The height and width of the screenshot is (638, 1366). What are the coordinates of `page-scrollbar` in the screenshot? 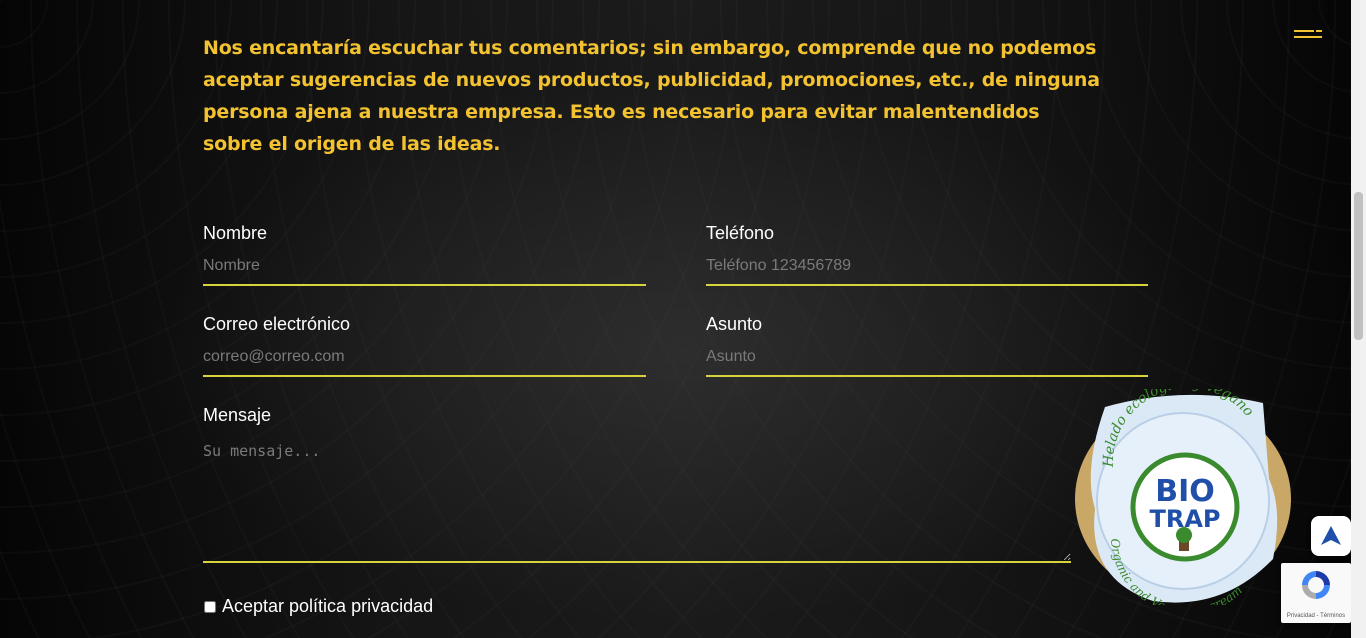 It's located at (1358, 319).